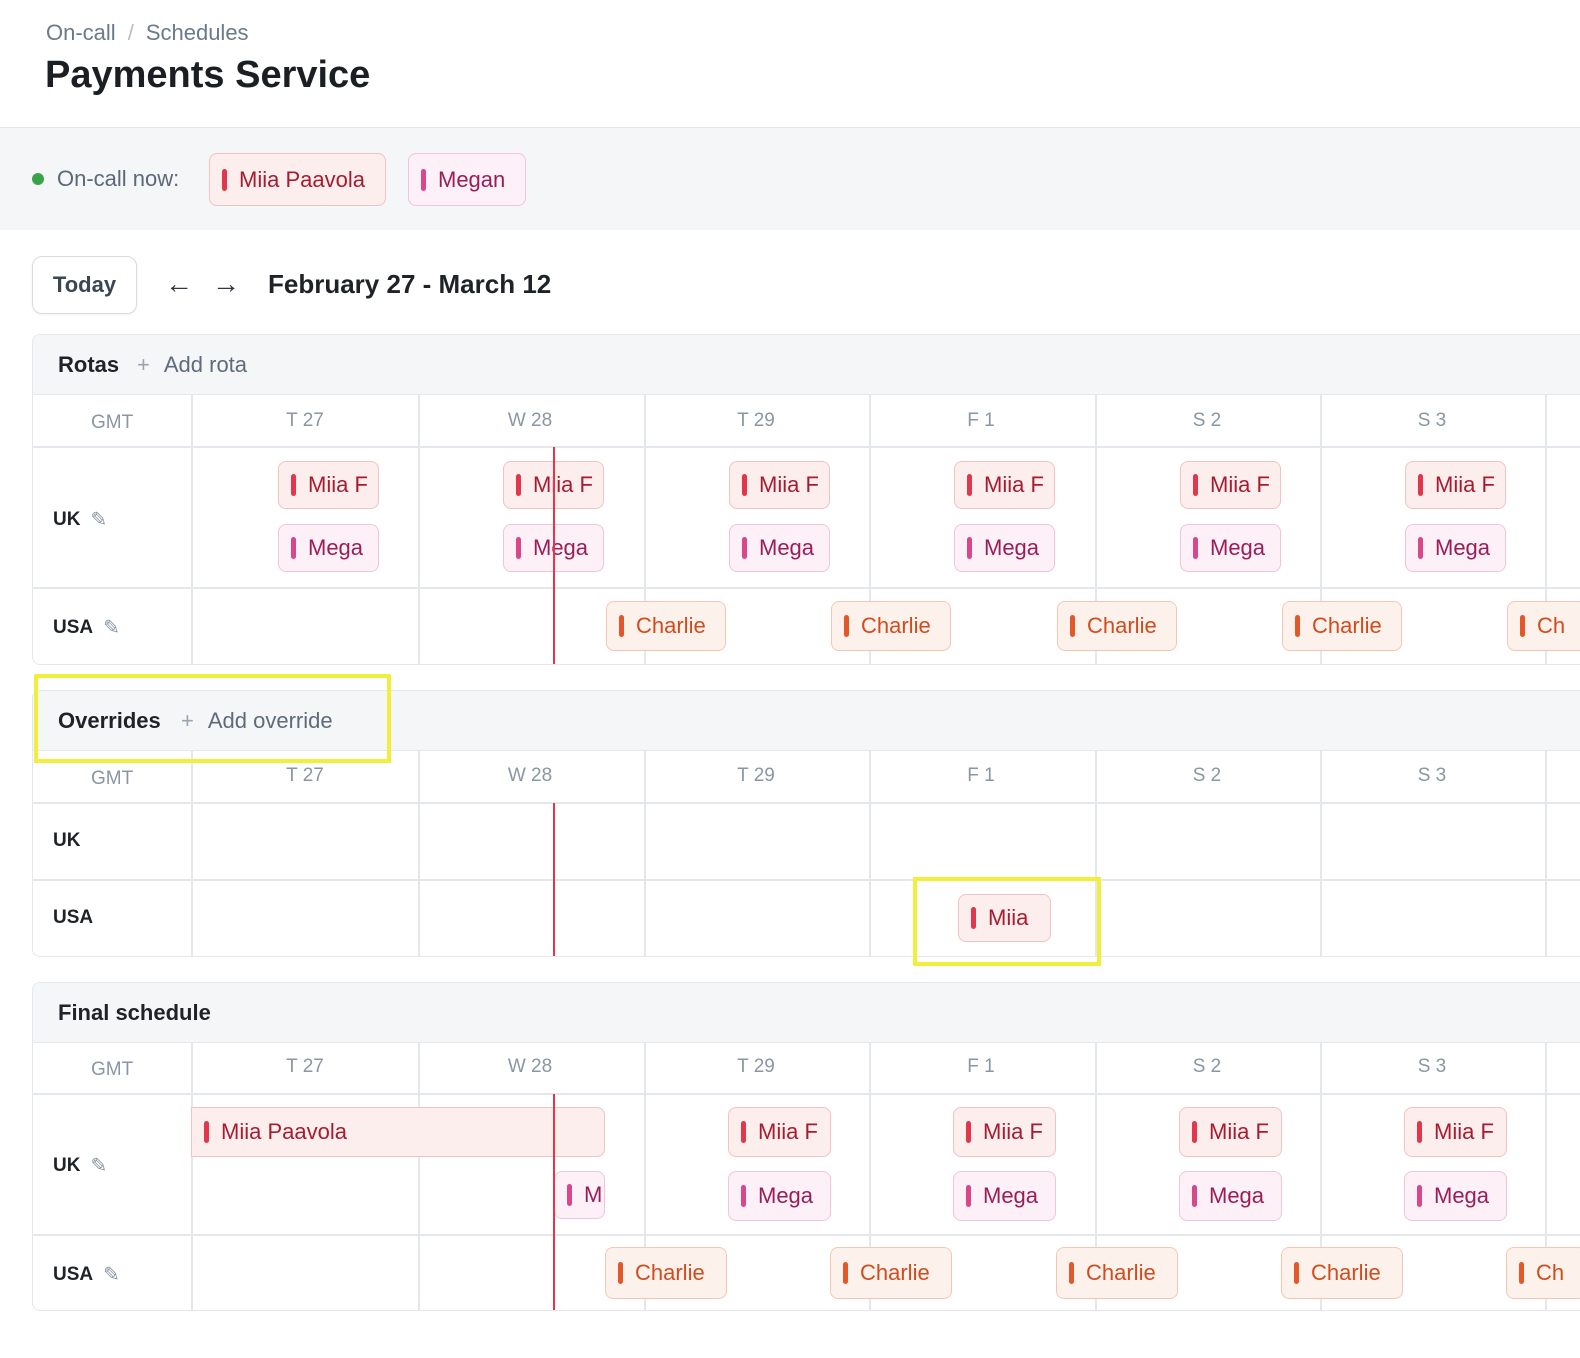 The width and height of the screenshot is (1580, 1358). I want to click on oncall-person-chip: Miia Paavola, so click(297, 179).